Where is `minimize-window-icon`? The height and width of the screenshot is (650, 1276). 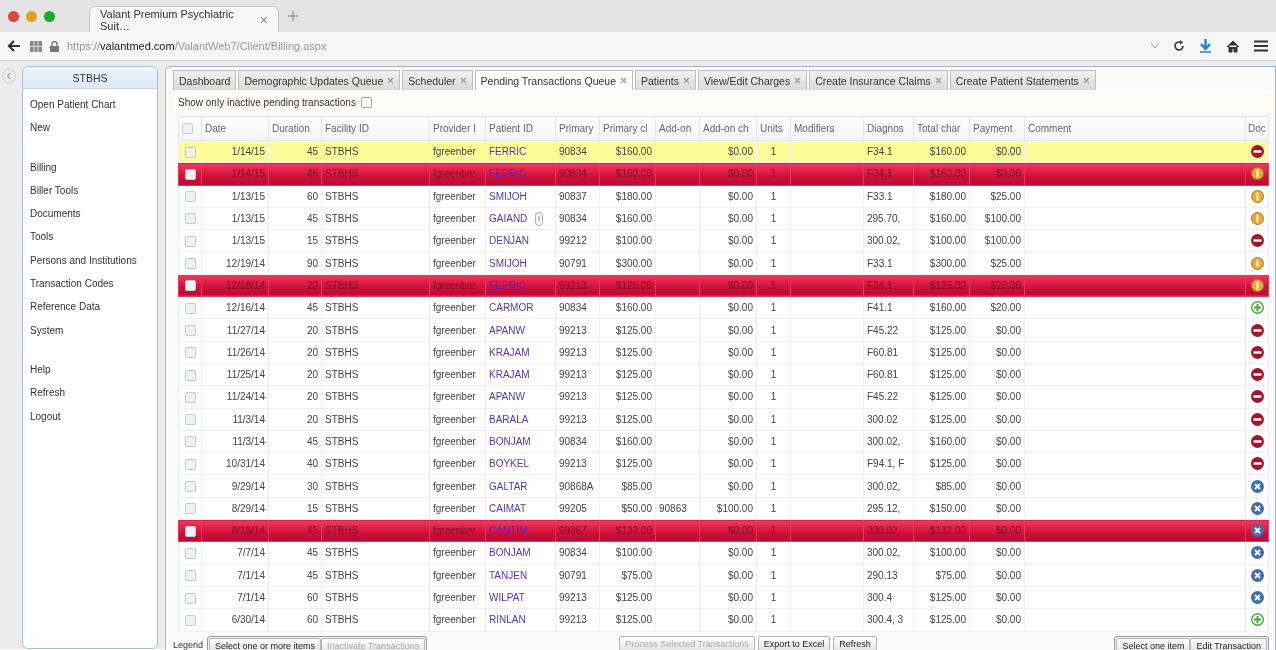 minimize-window-icon is located at coordinates (31, 16).